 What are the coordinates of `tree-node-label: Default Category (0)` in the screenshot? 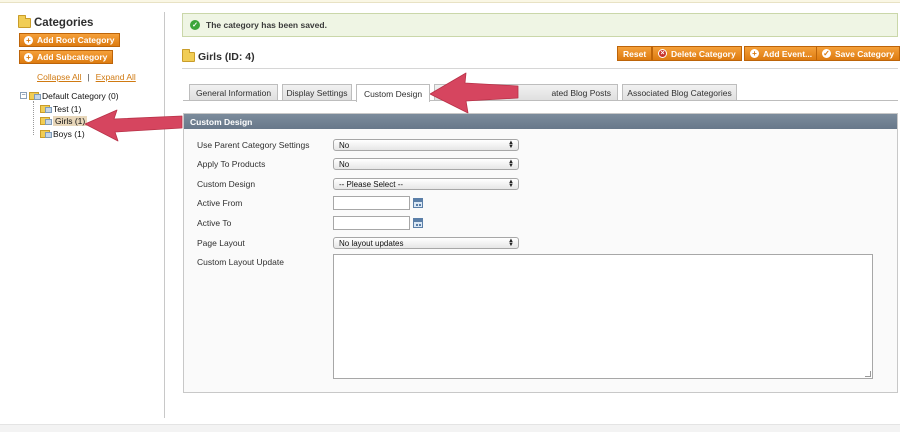 It's located at (80, 95).